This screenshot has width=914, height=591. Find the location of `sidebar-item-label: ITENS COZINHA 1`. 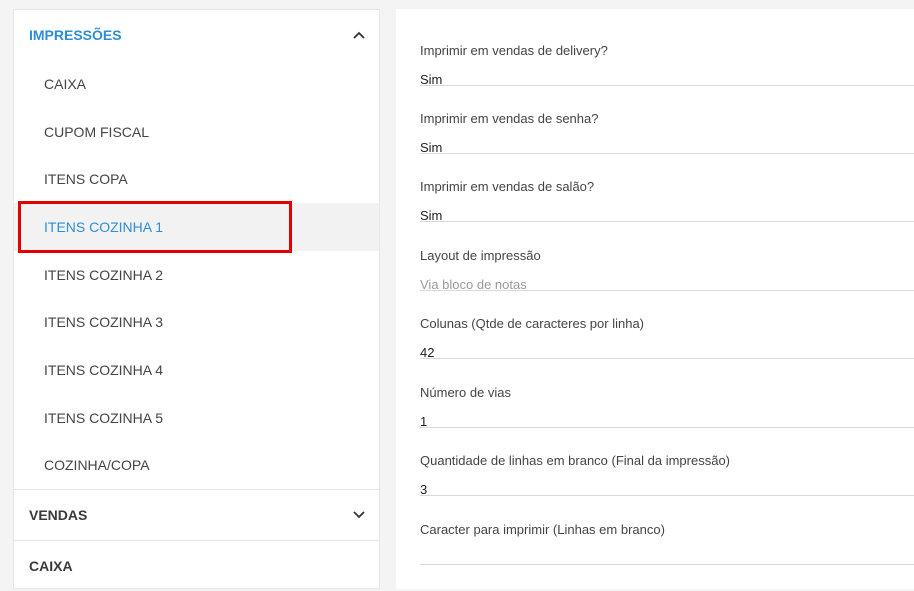

sidebar-item-label: ITENS COZINHA 1 is located at coordinates (104, 226).